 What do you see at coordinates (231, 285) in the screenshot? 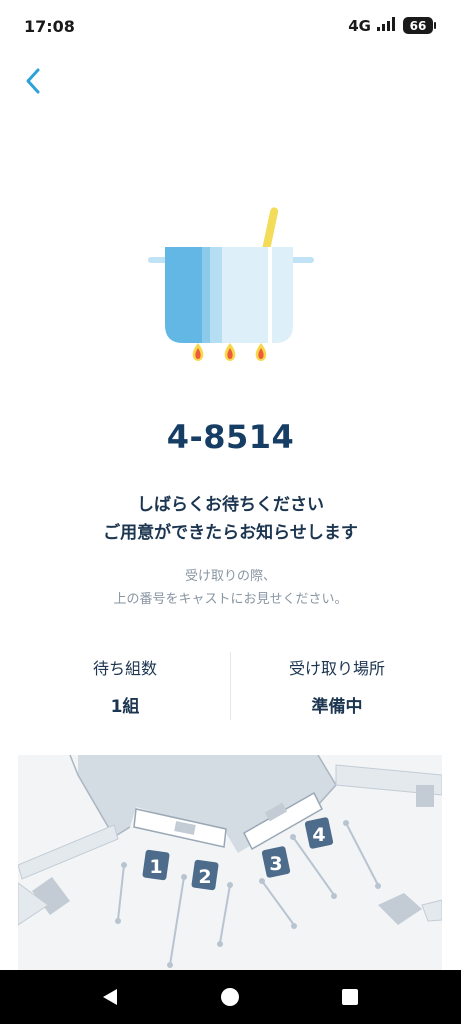
I see `cooking-pot-icon` at bounding box center [231, 285].